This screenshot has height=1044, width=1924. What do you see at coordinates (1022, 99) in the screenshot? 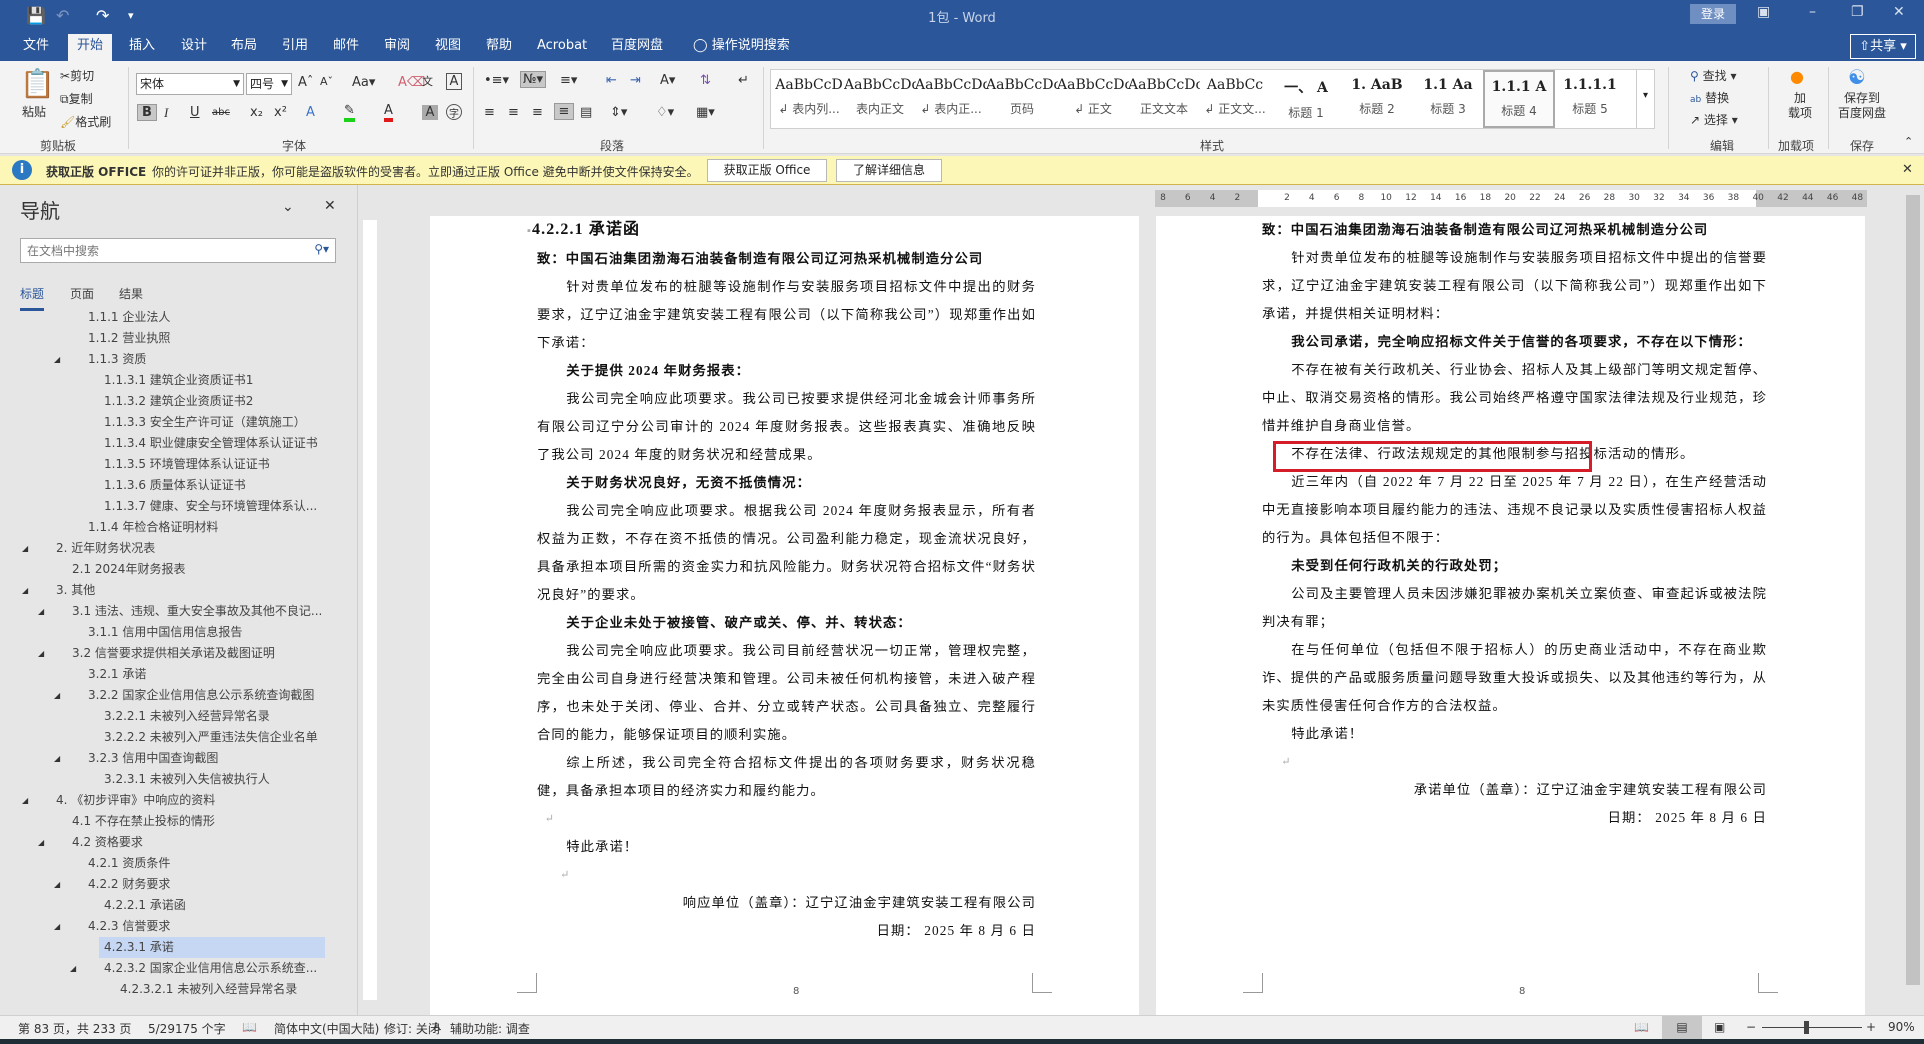
I see `style-3: AaBbCcDc 页码` at bounding box center [1022, 99].